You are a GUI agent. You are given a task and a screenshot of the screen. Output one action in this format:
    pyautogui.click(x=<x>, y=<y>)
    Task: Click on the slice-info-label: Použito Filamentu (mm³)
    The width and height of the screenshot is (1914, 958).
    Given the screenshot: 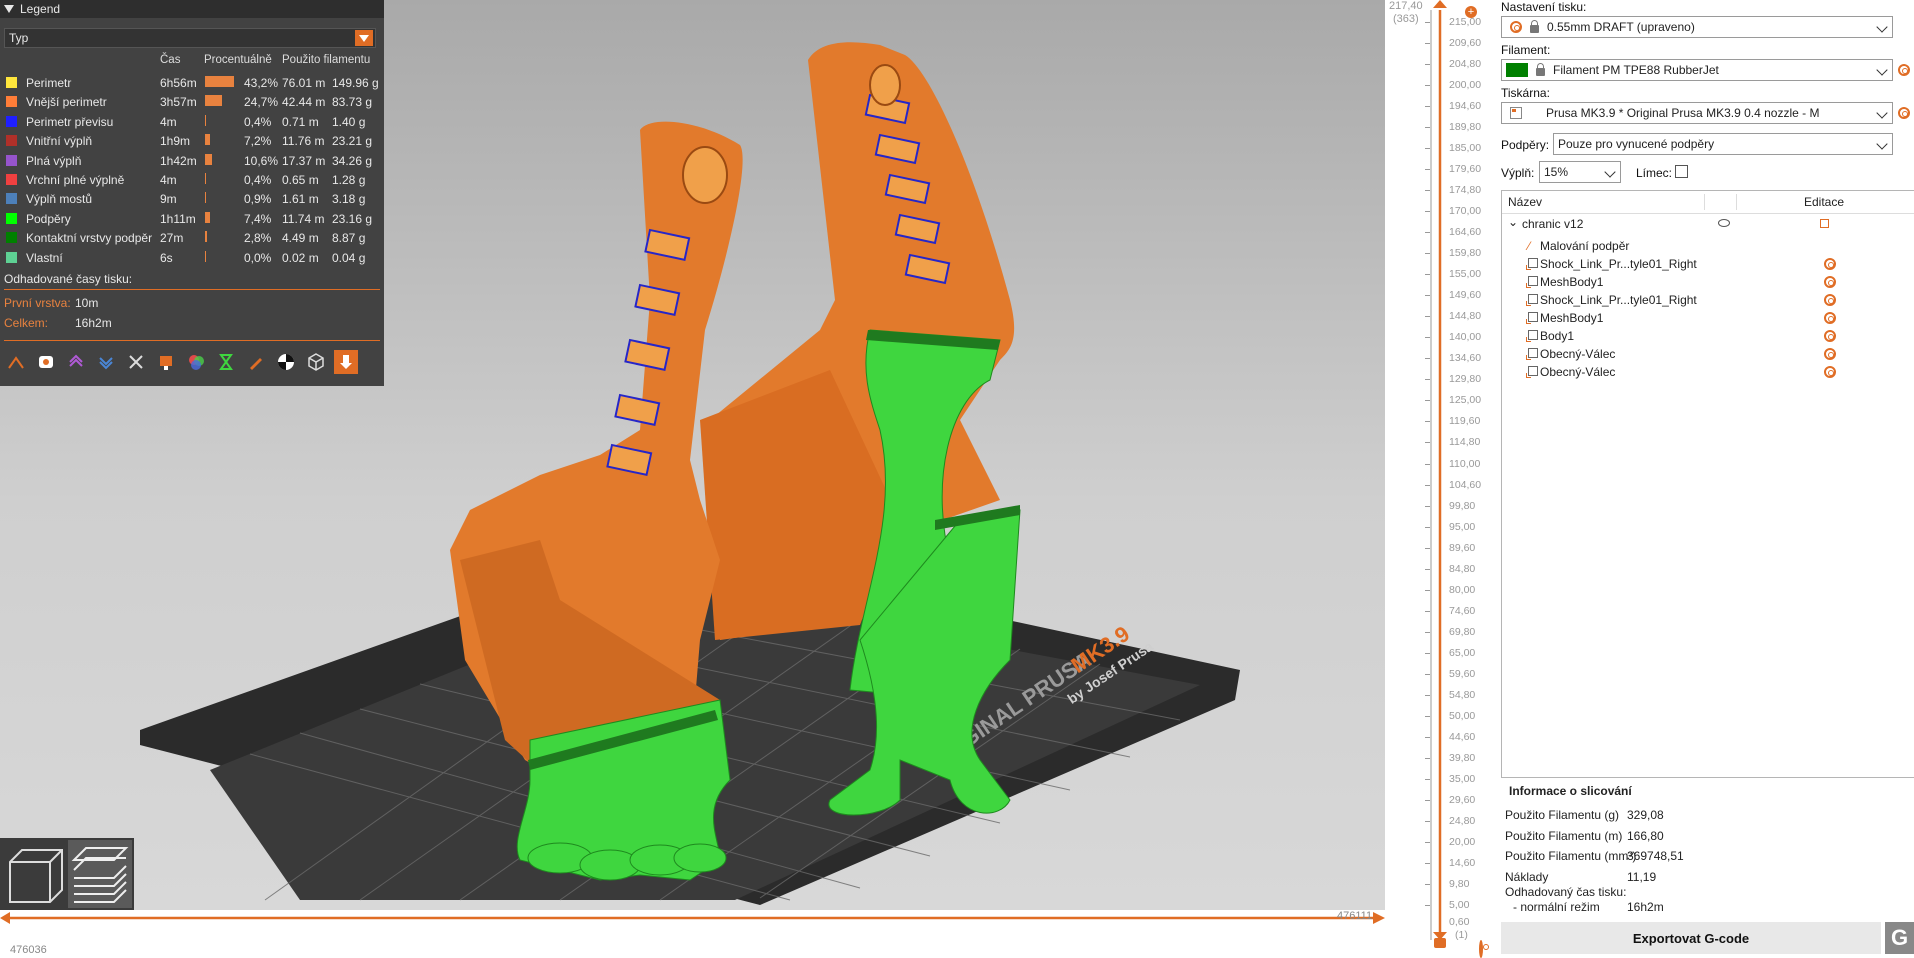 What is the action you would take?
    pyautogui.click(x=1571, y=856)
    